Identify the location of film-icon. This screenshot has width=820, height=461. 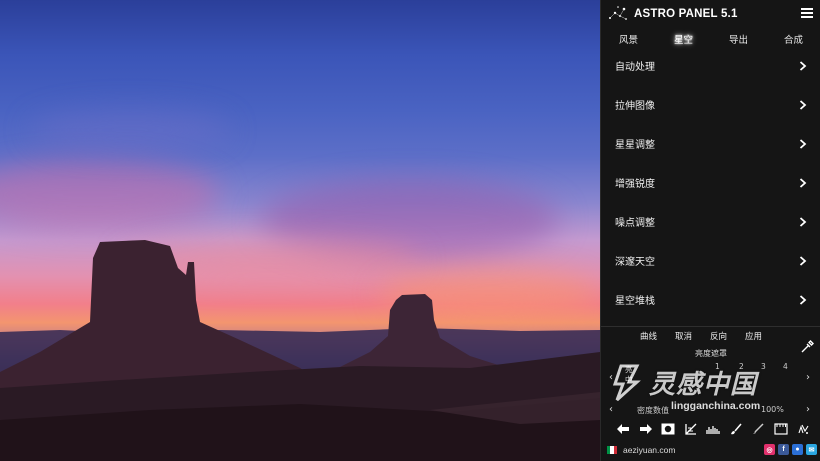
(781, 429).